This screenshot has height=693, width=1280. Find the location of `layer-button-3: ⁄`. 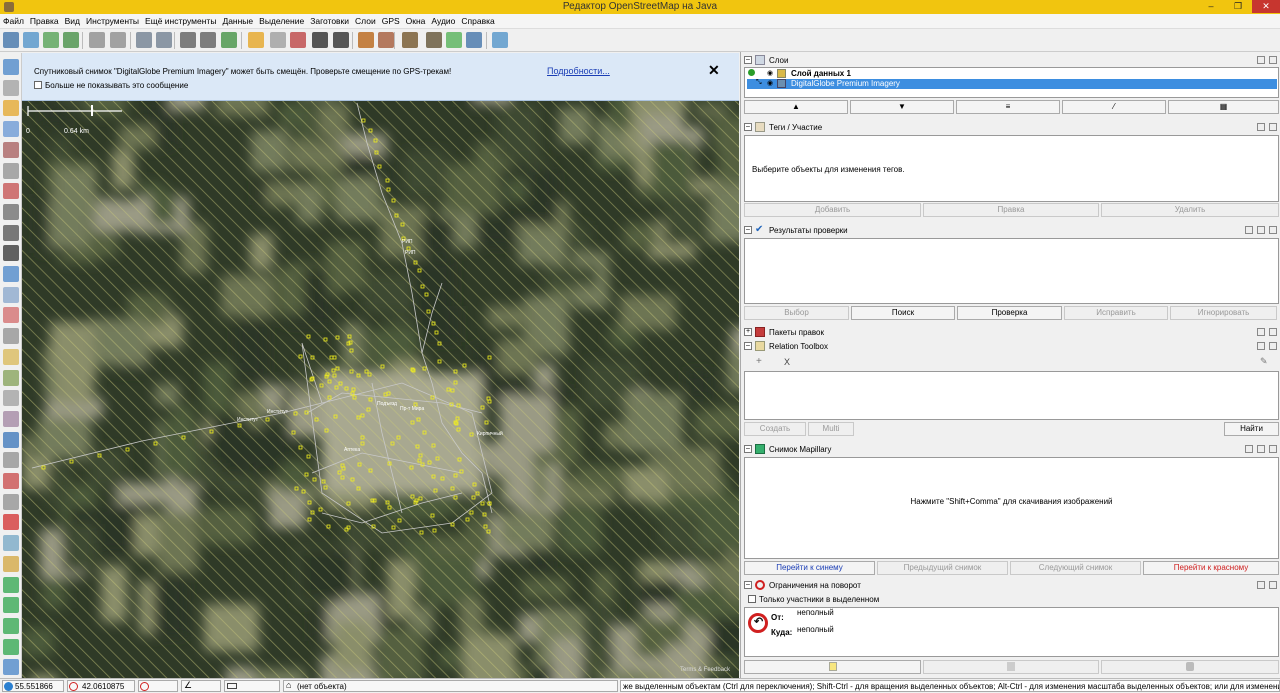

layer-button-3: ⁄ is located at coordinates (1114, 107).